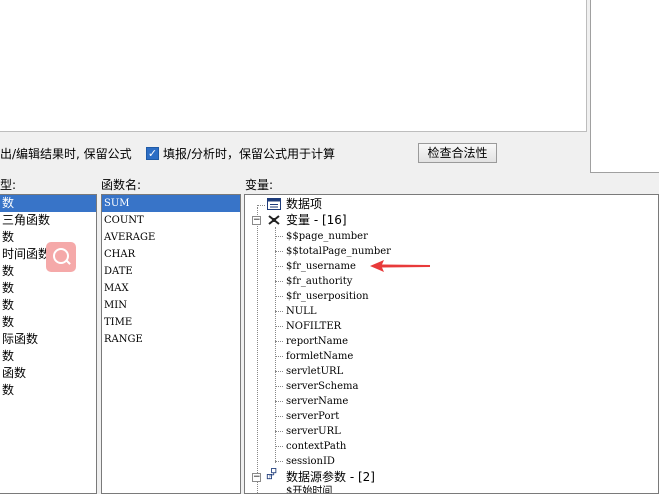 Image resolution: width=659 pixels, height=494 pixels. Describe the element at coordinates (259, 185) in the screenshot. I see `variables-label: 变量:` at that location.